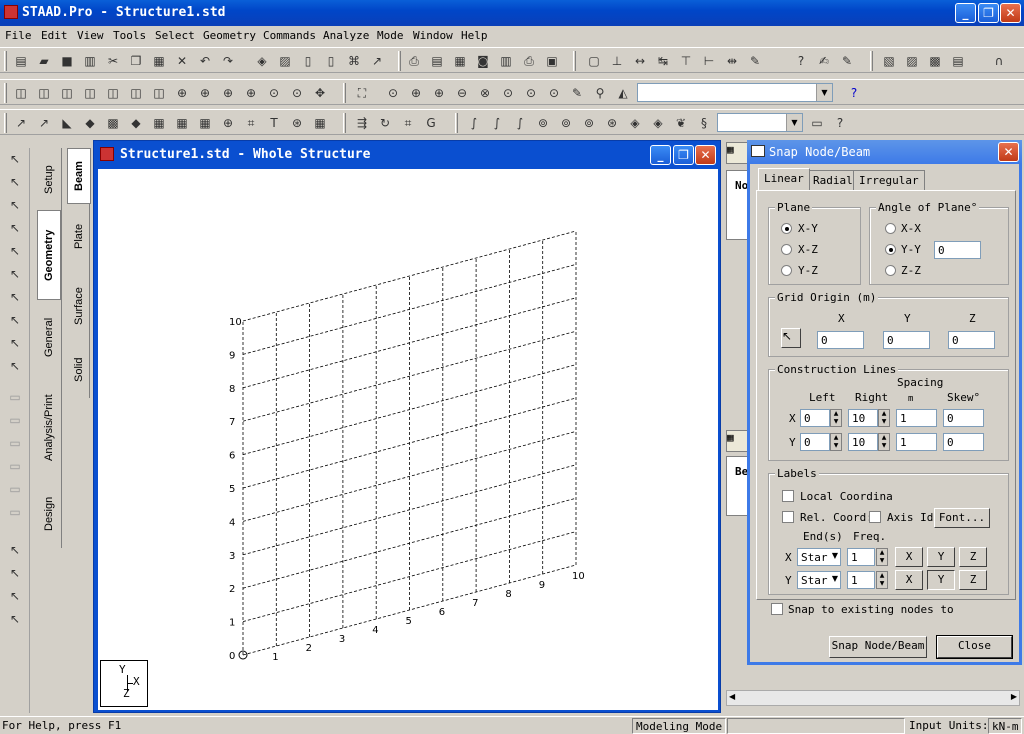 The image size is (1024, 734). Describe the element at coordinates (531, 93) in the screenshot. I see `zoom-dyn-icon: ⊙` at that location.